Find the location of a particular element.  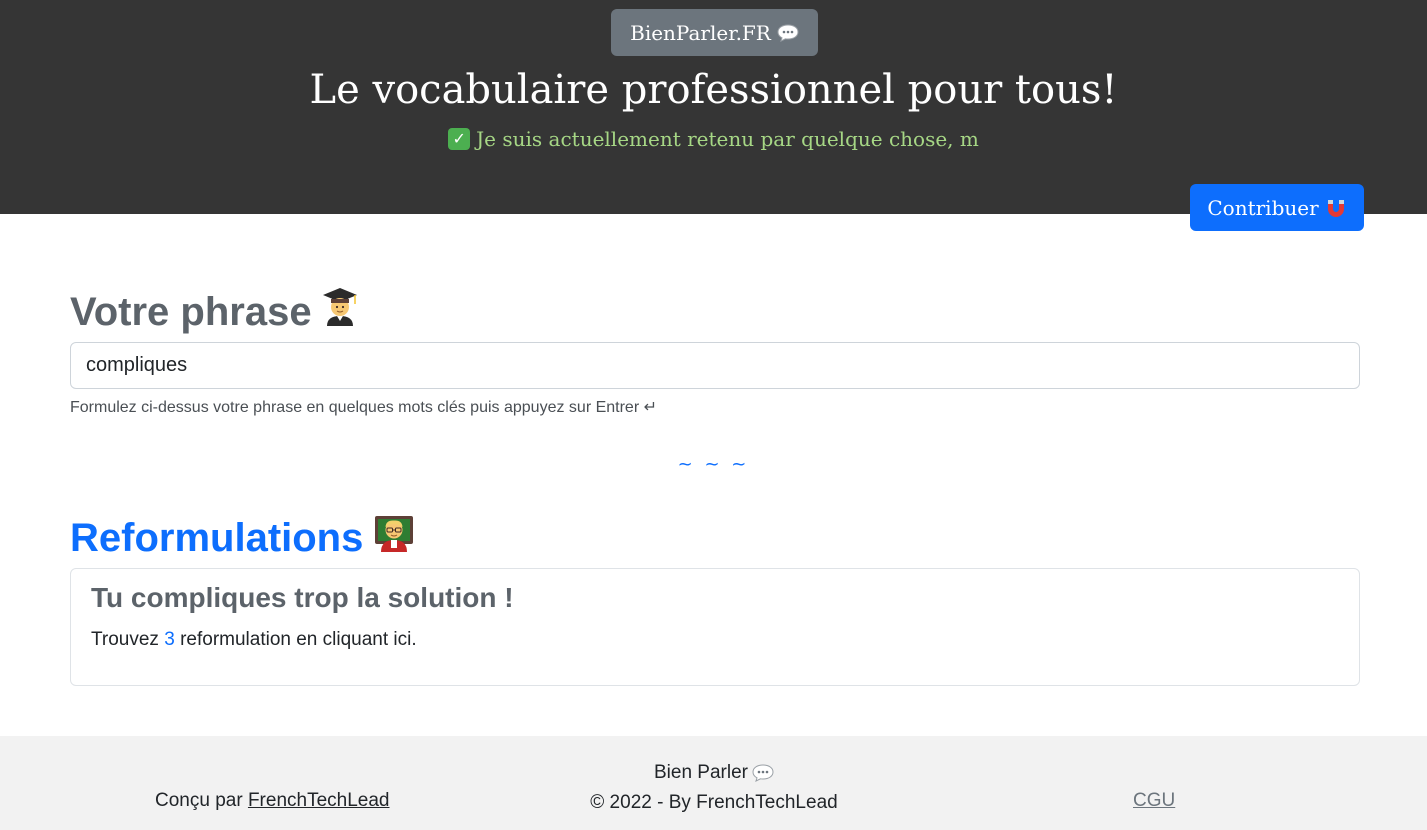

designed-by-prefix: Conçu par is located at coordinates (199, 800).